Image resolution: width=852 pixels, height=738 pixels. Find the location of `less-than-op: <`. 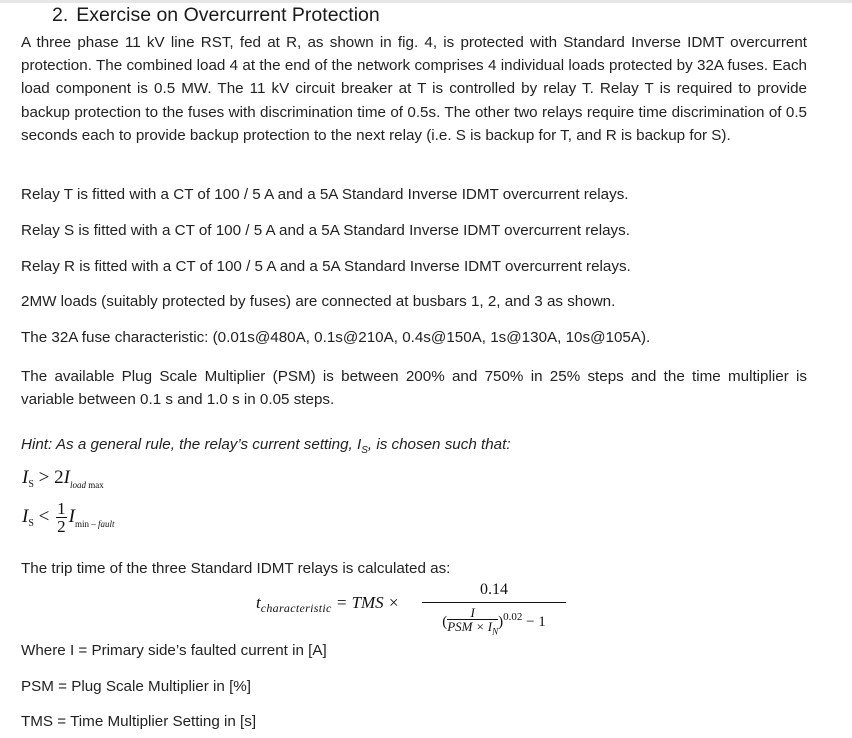

less-than-op: < is located at coordinates (44, 516).